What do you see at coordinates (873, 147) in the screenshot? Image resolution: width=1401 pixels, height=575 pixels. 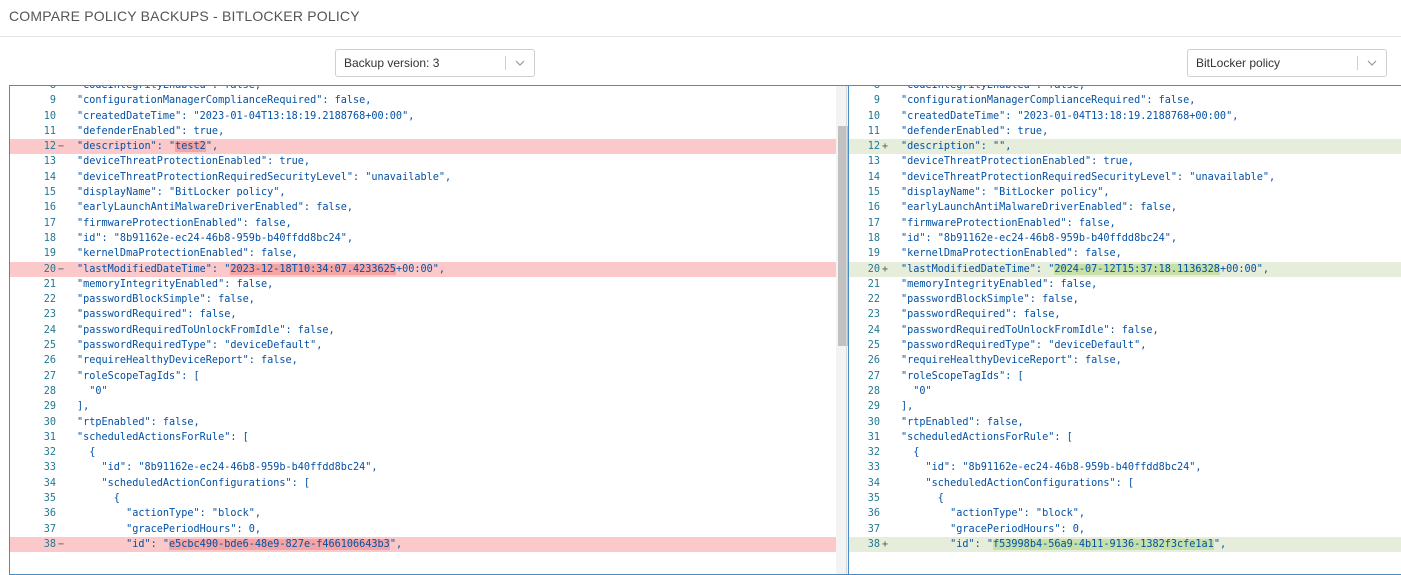 I see `line-number: 12` at bounding box center [873, 147].